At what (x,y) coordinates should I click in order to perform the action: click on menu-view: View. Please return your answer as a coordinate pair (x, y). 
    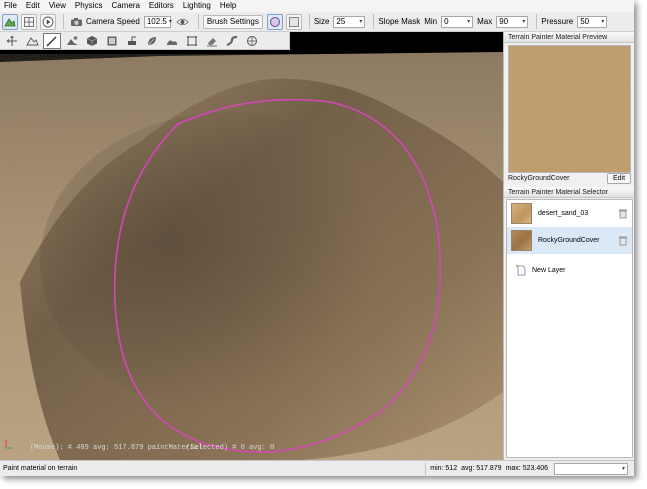
    Looking at the image, I should click on (57, 6).